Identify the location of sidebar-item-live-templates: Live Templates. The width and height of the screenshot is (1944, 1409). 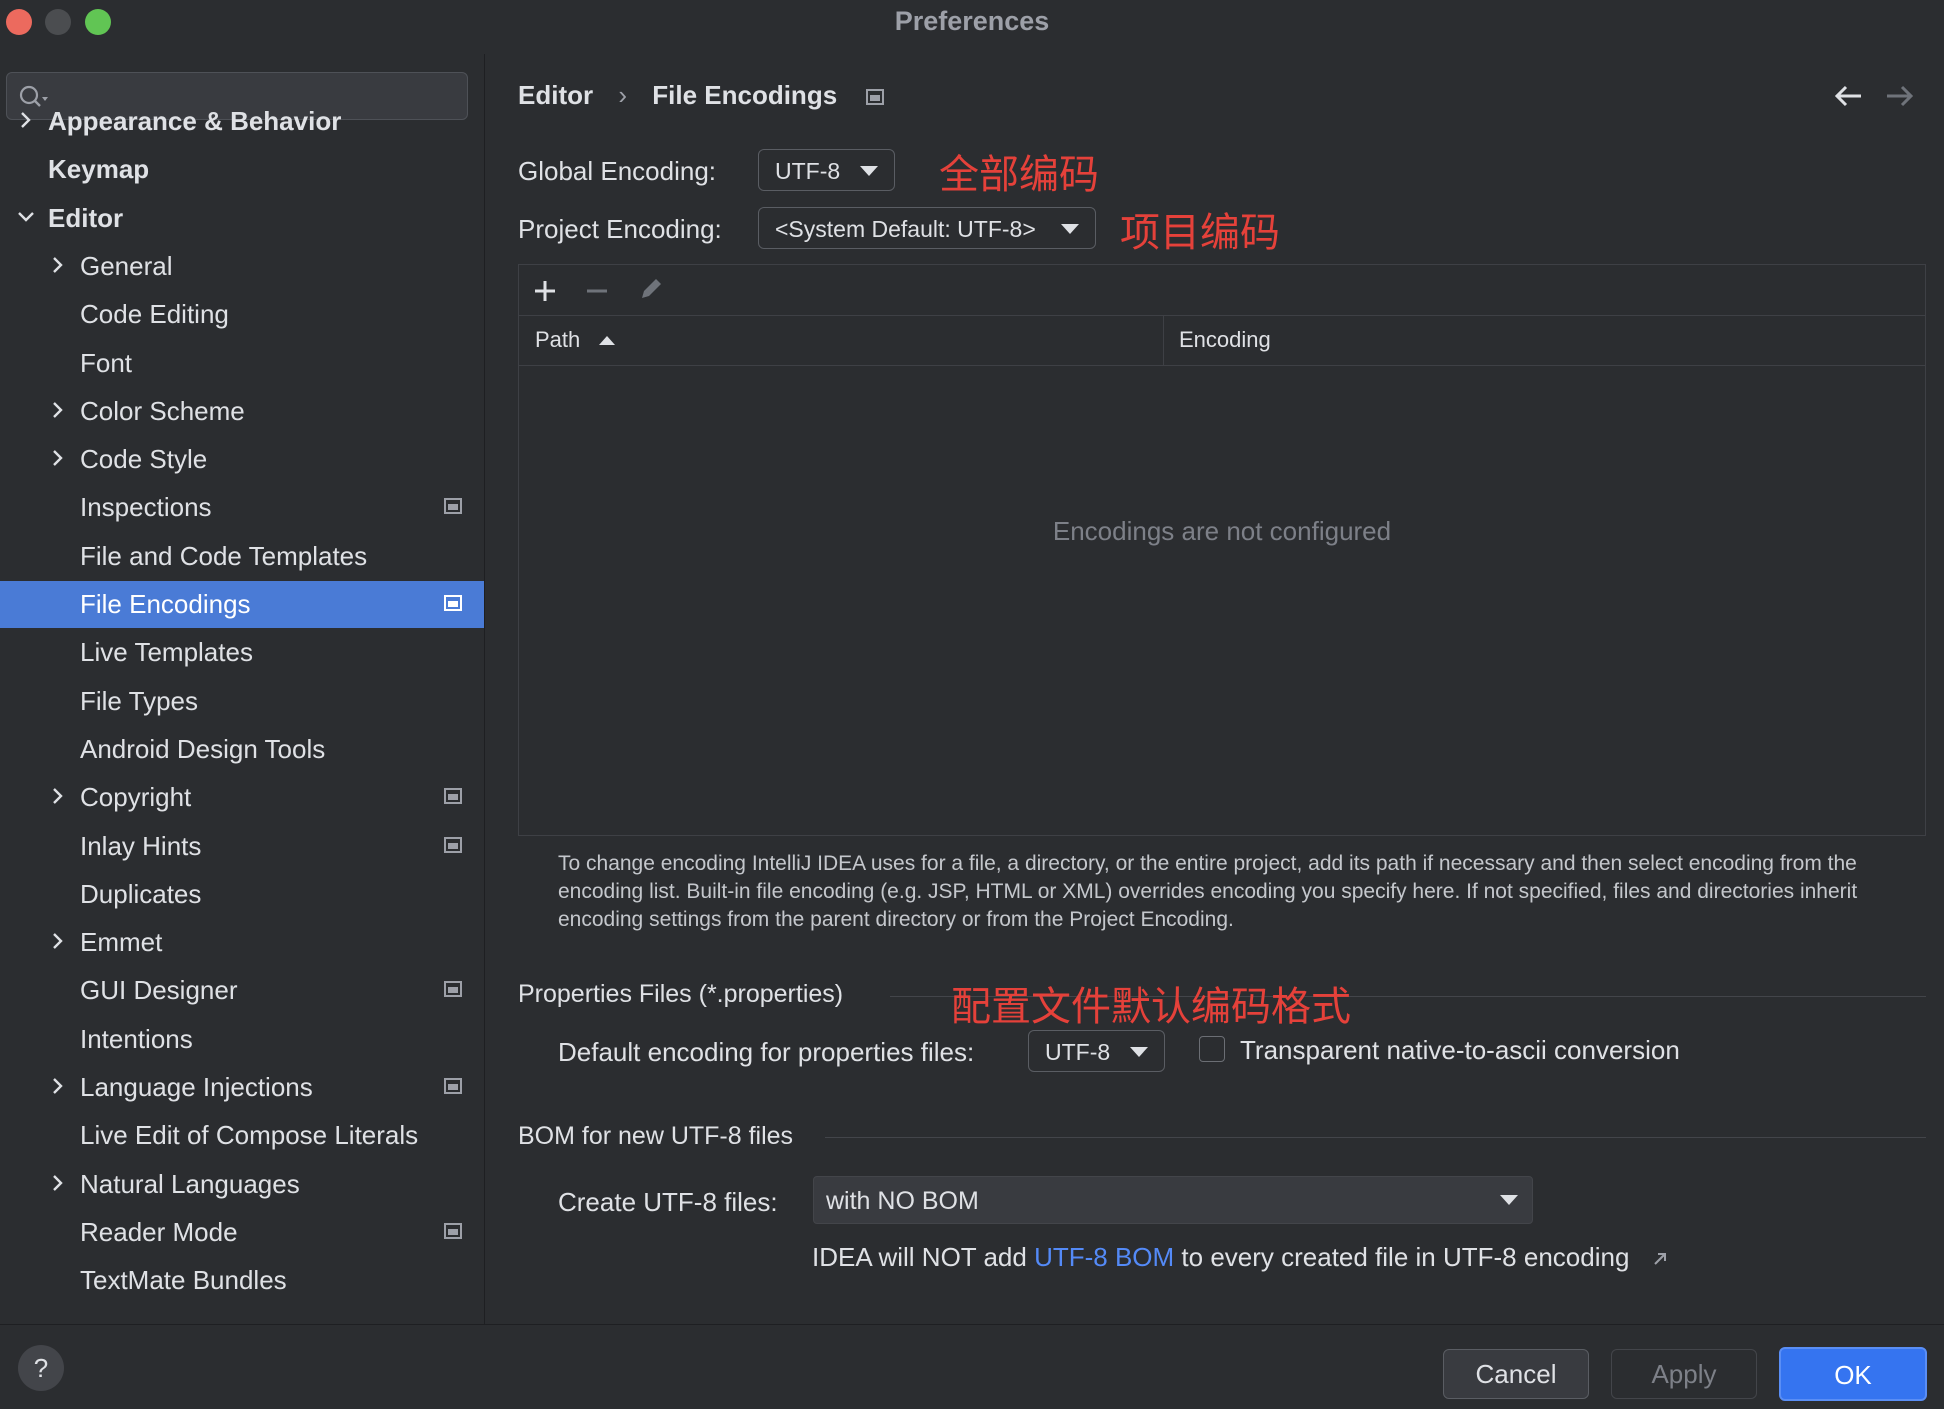
(242, 652).